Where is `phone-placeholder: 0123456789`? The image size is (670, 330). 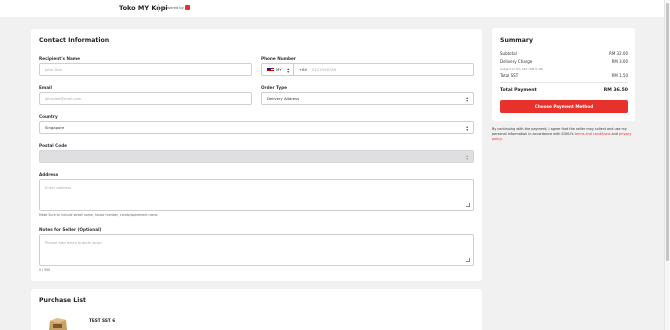
phone-placeholder: 0123456789 is located at coordinates (324, 69).